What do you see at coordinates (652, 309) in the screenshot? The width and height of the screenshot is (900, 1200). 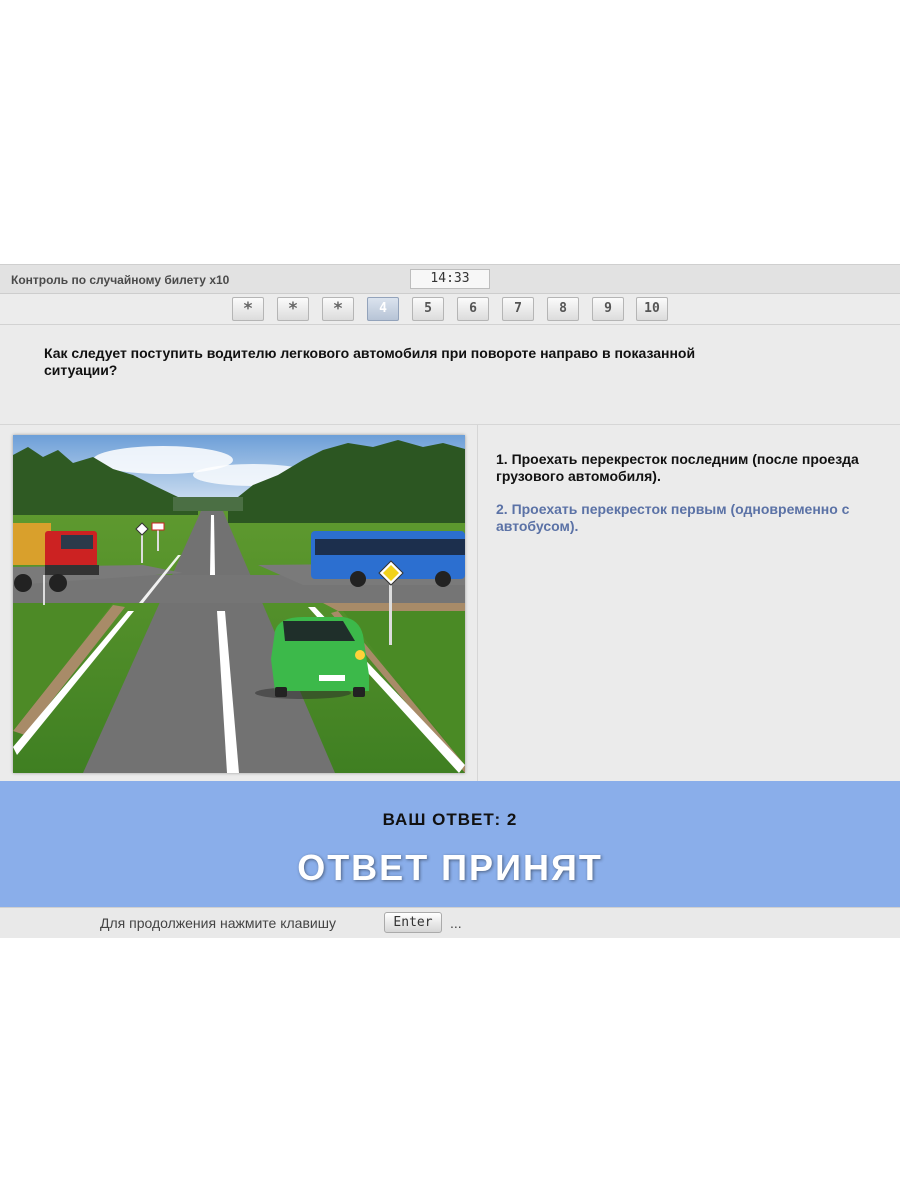 I see `question-button-10: 10` at bounding box center [652, 309].